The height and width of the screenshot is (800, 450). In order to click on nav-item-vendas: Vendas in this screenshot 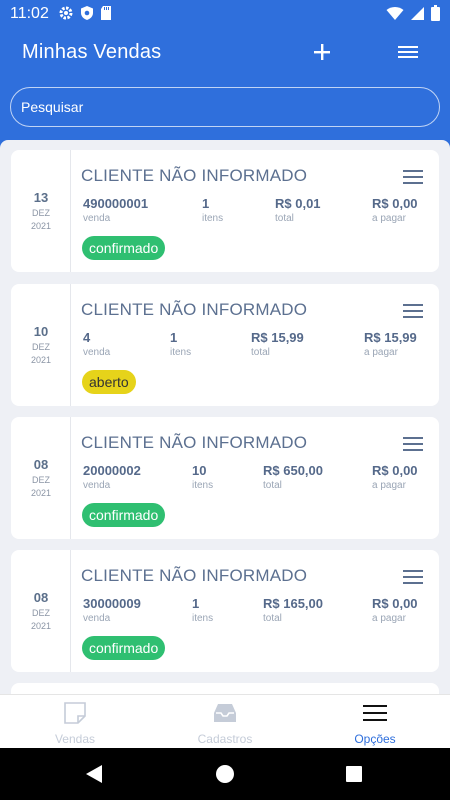, I will do `click(75, 722)`.